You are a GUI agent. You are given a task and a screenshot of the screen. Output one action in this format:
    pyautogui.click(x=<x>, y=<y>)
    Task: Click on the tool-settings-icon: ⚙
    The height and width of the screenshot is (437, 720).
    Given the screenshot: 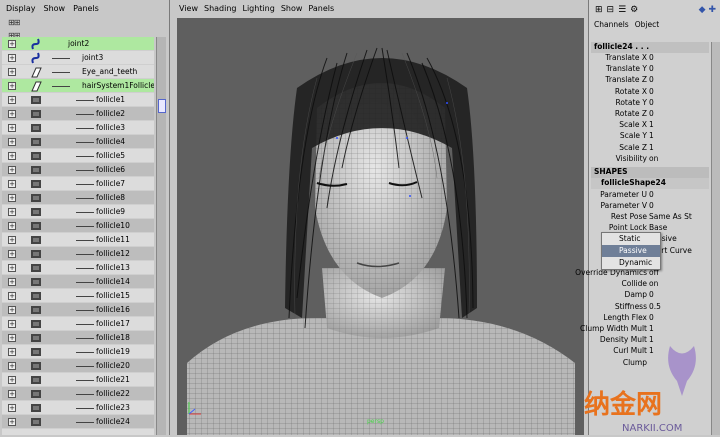 What is the action you would take?
    pyautogui.click(x=634, y=10)
    